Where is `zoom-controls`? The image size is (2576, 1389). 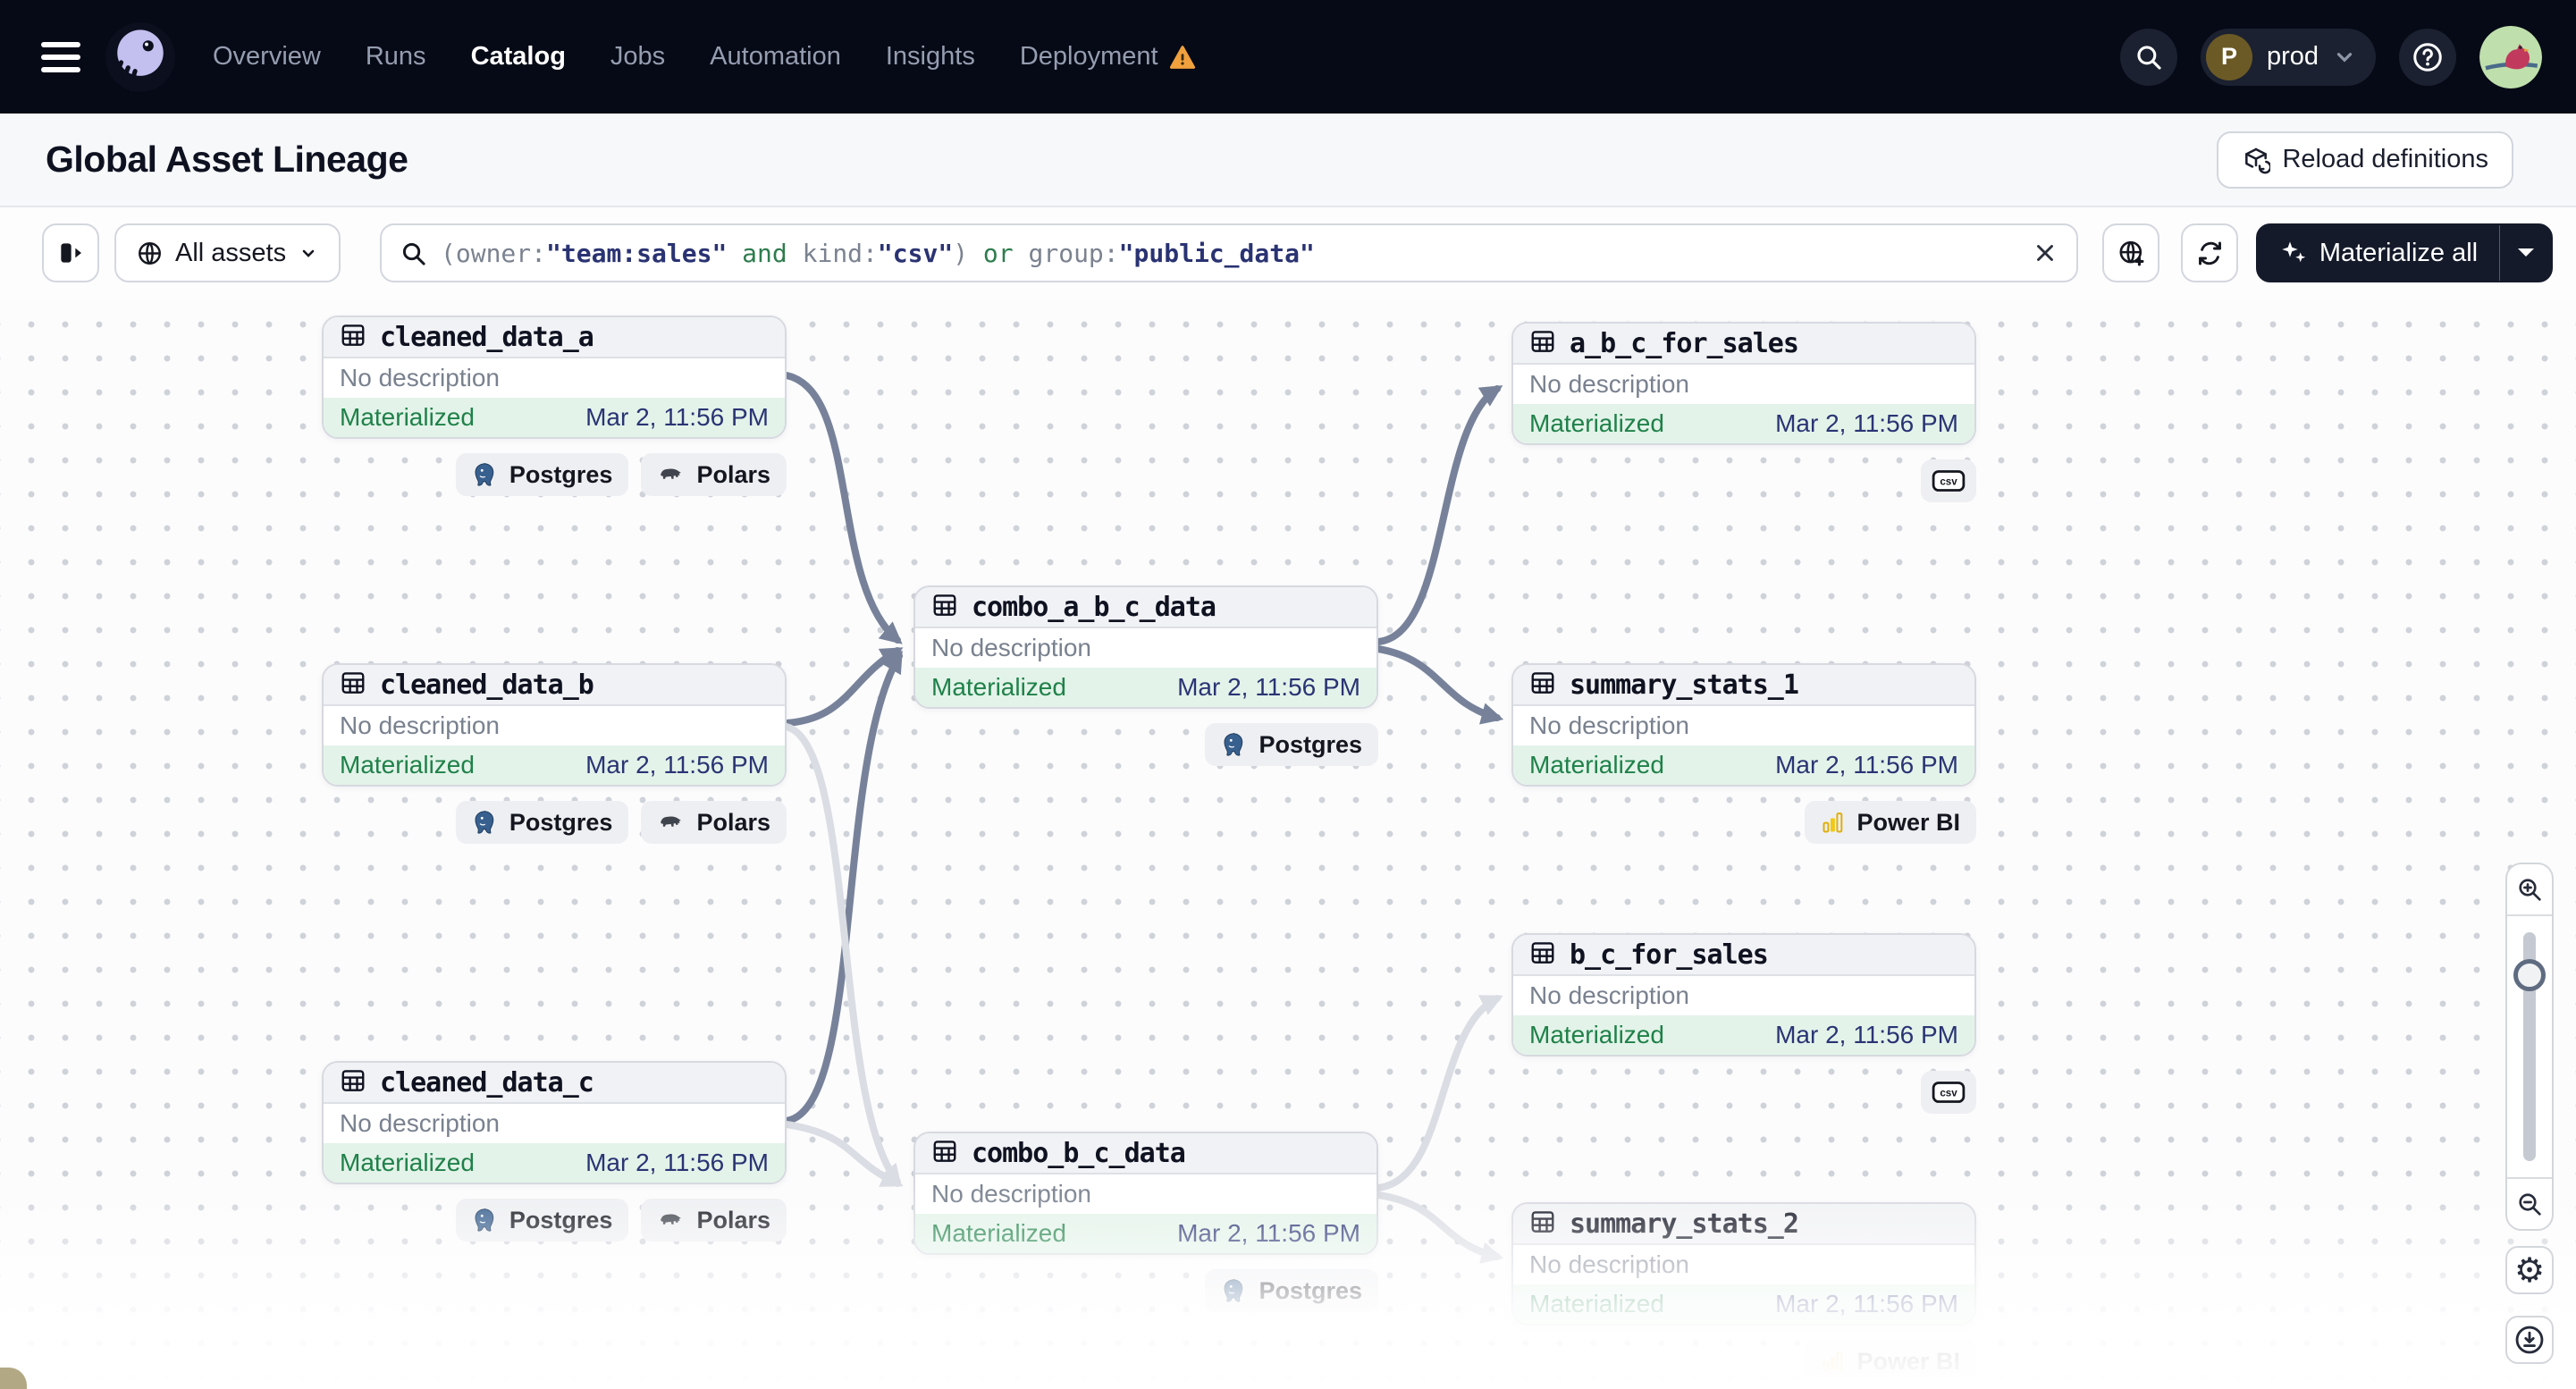
zoom-controls is located at coordinates (2529, 1047).